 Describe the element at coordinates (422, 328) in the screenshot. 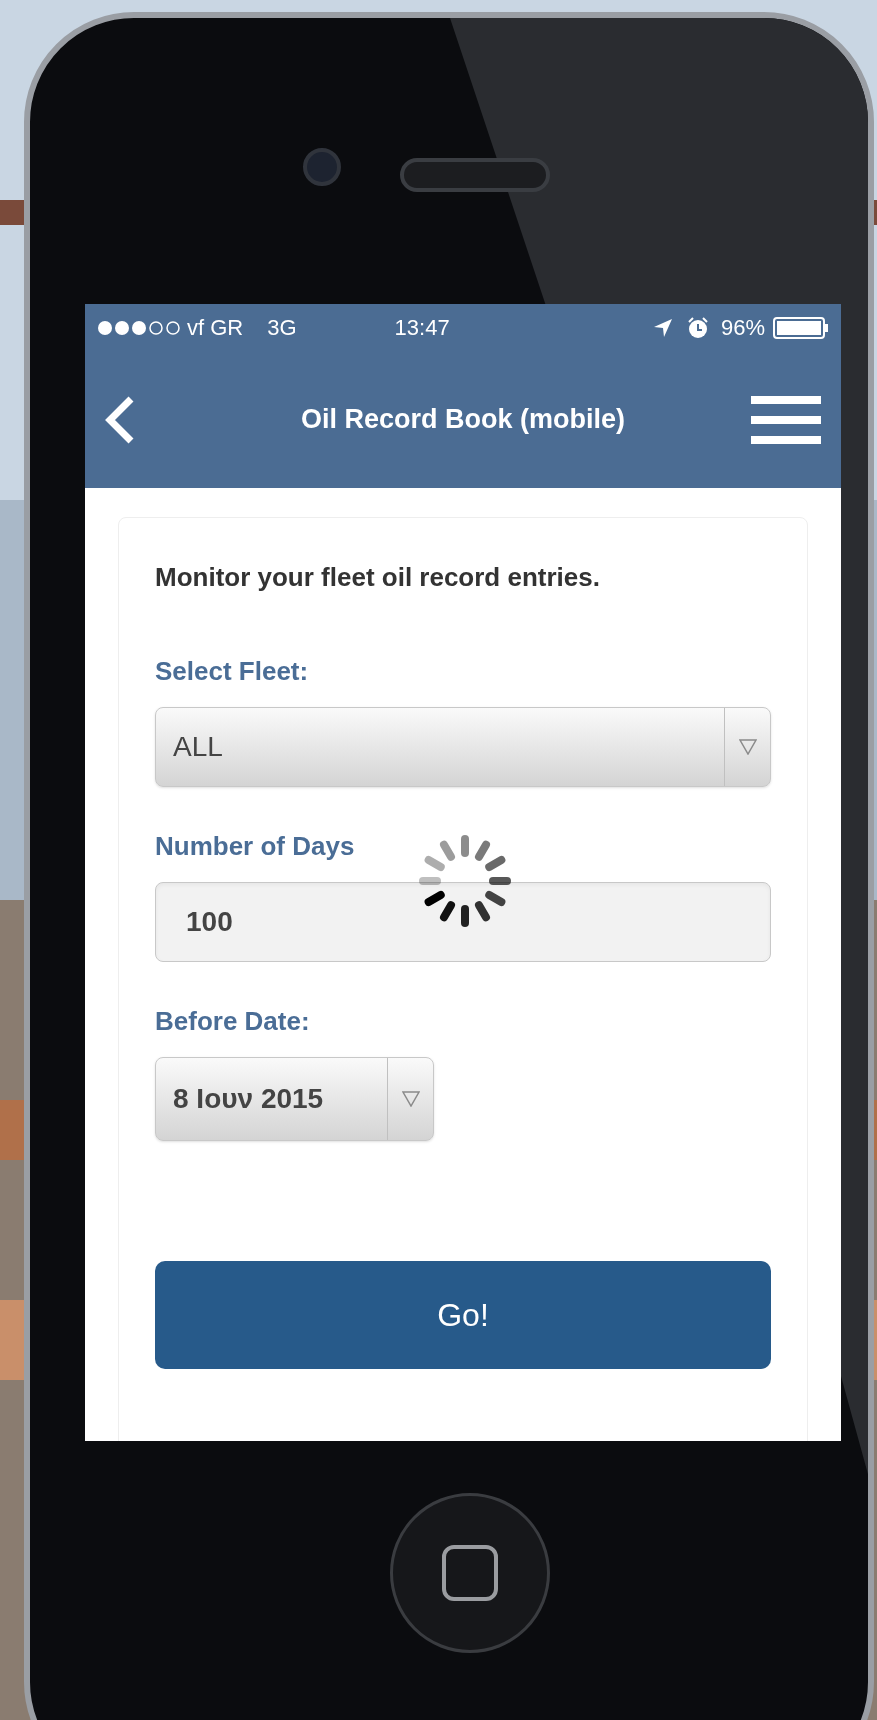

I see `clock-time: 13:47` at that location.